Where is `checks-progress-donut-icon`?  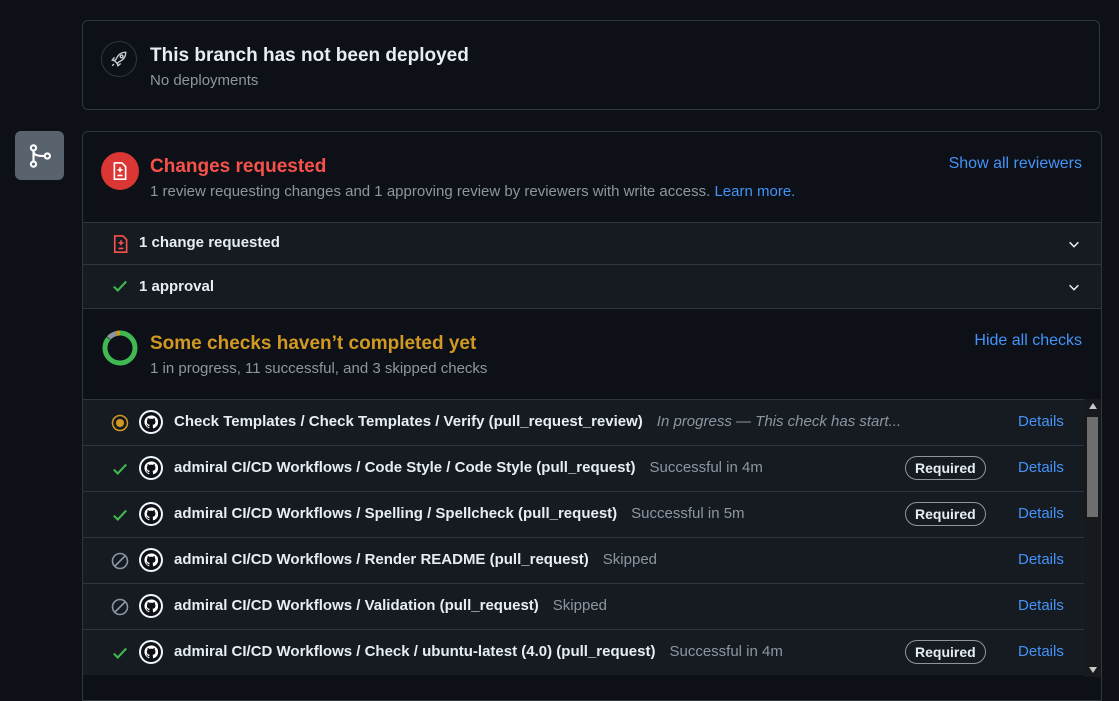 checks-progress-donut-icon is located at coordinates (120, 348).